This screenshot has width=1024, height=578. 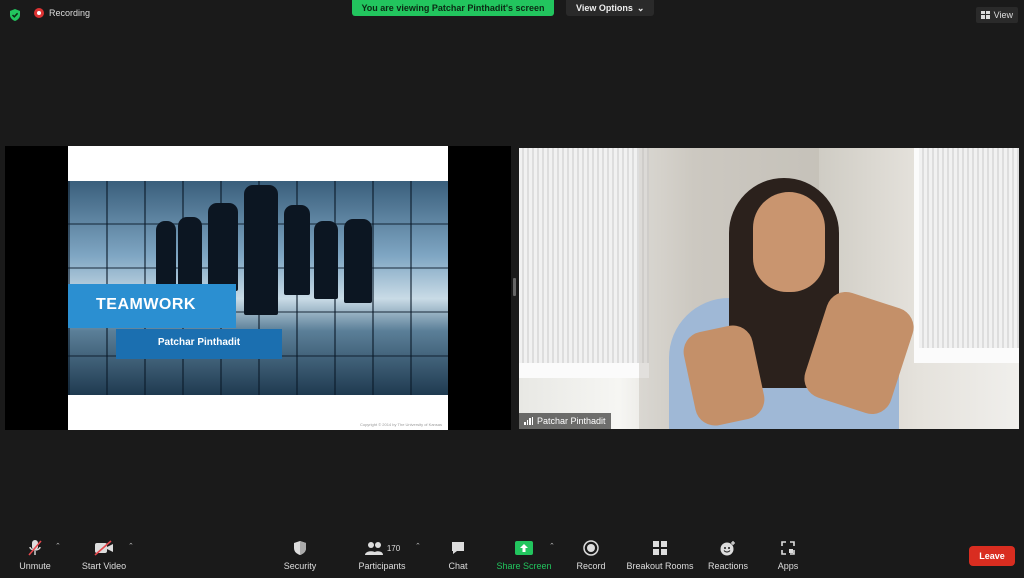 What do you see at coordinates (382, 557) in the screenshot?
I see `participants-button: 170 Participants` at bounding box center [382, 557].